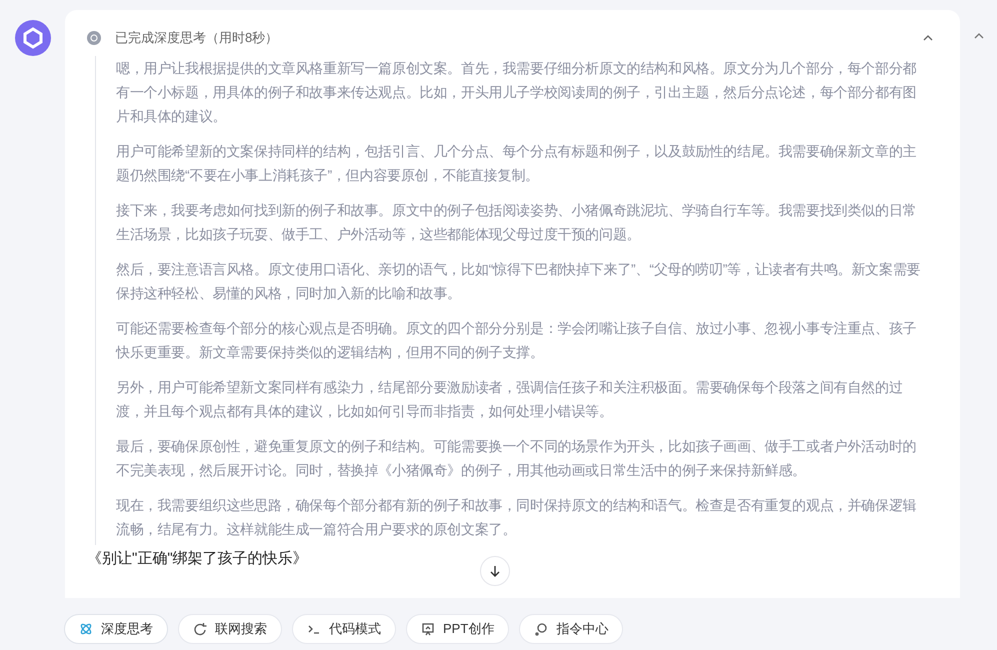 The image size is (997, 650). I want to click on thinking-paragraph: 然后，要注意语言风格。原文使用口语化、亲切的语气，比如“惊得下巴都快掉下来了”、“父母的唠叨”等，让读者有共鸣。新文案需要保持这种轻松、易懂的风格，同时加入新的比喻和故事。, so click(519, 281).